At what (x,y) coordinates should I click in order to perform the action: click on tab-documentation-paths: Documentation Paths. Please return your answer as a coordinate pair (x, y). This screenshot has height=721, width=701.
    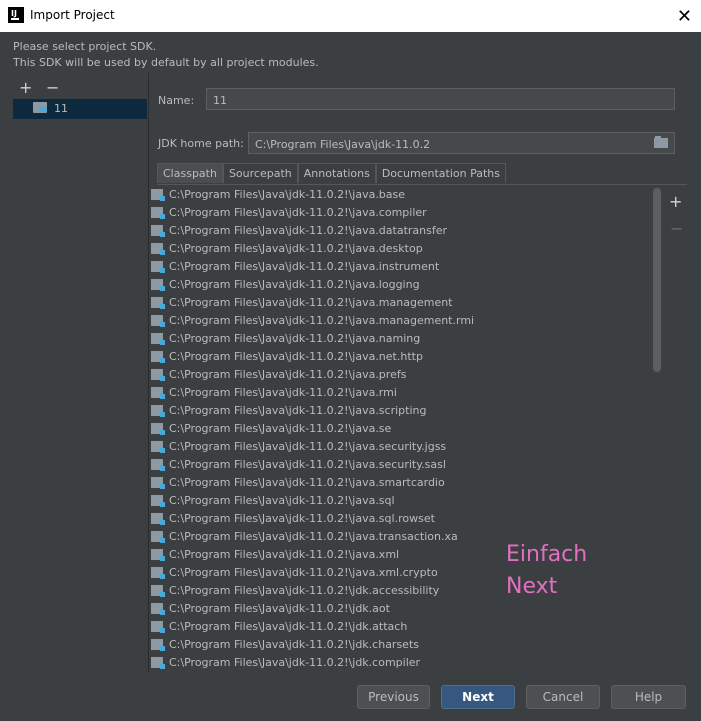
    Looking at the image, I should click on (441, 173).